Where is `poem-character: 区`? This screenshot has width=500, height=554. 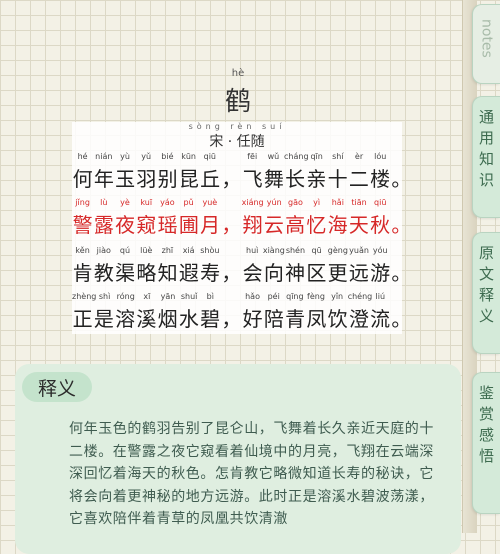
poem-character: 区 is located at coordinates (316, 273).